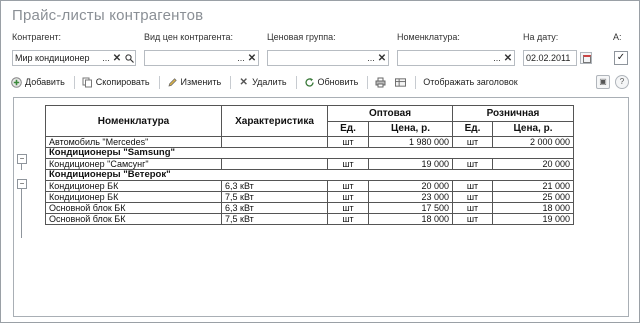  I want to click on add-button: Добавить, so click(38, 82).